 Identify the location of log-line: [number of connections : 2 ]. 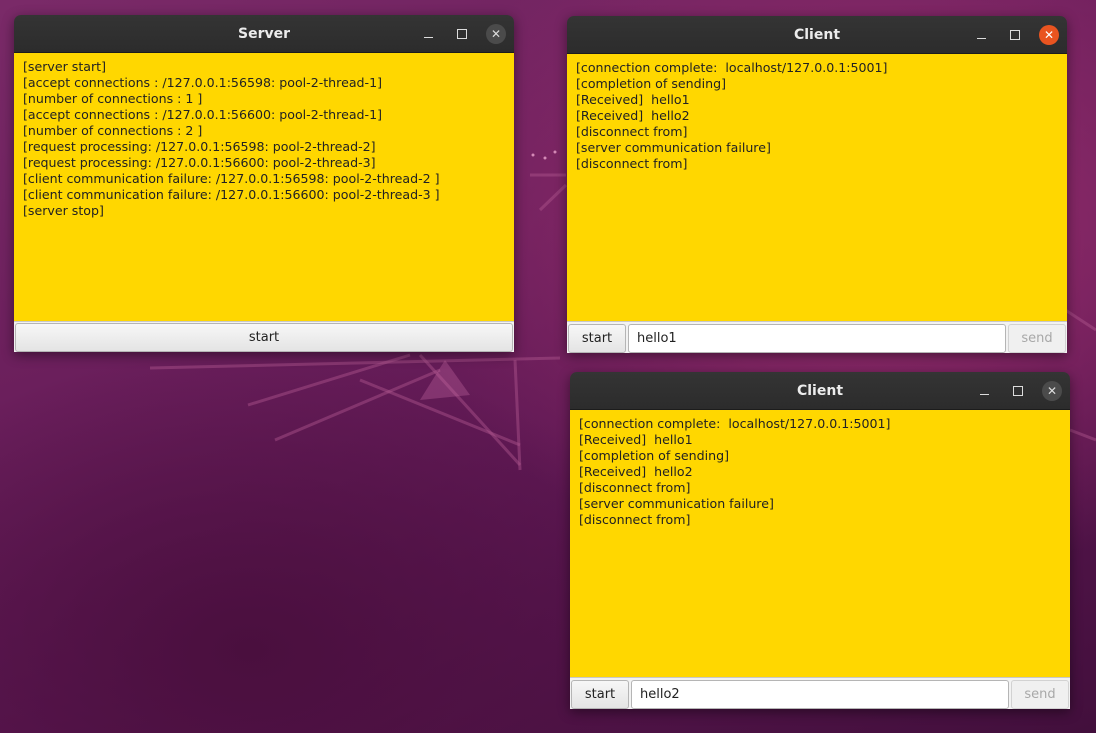
(113, 130).